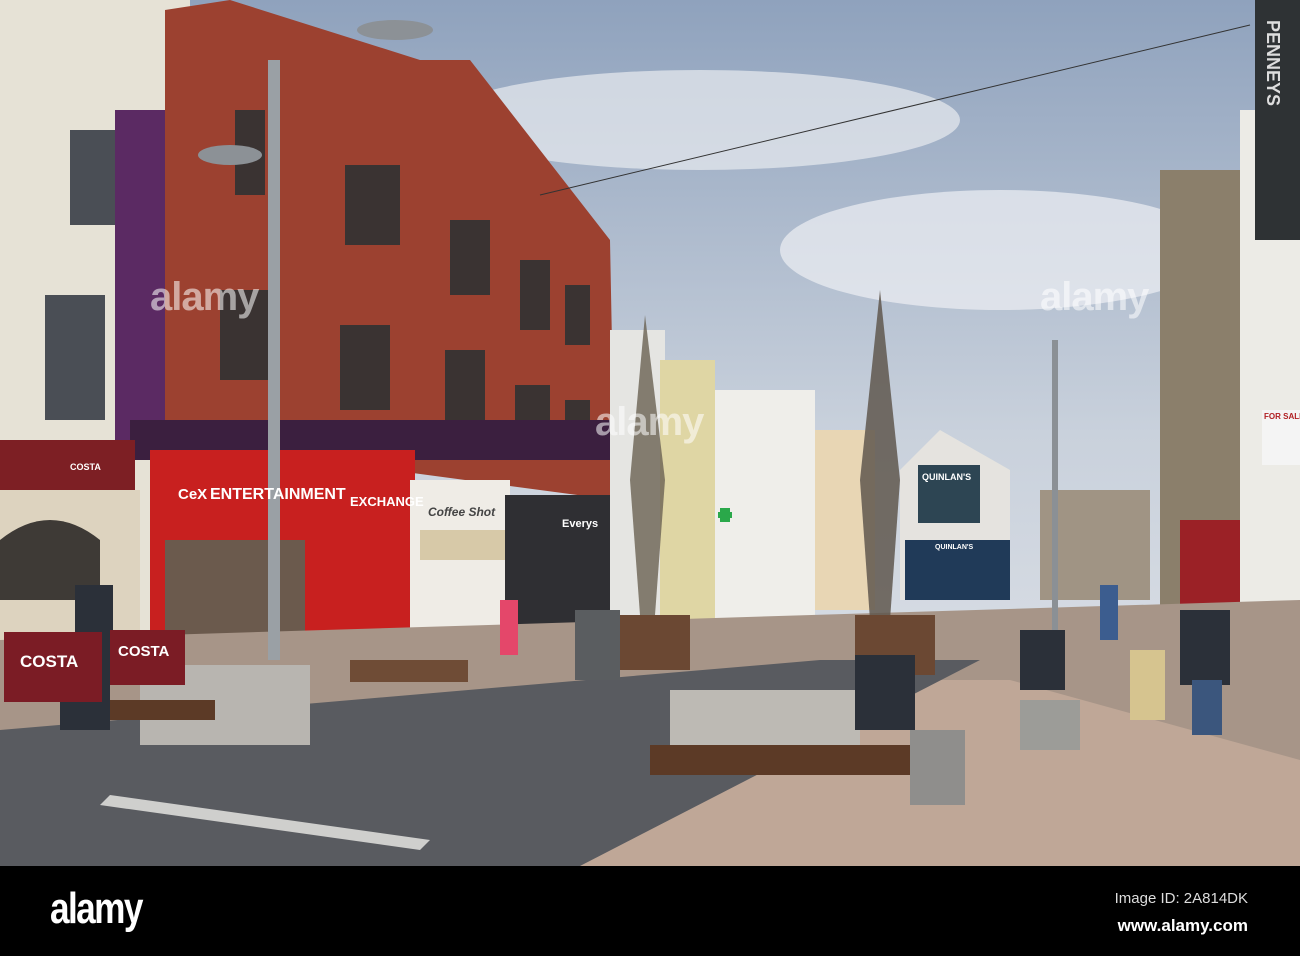 The height and width of the screenshot is (956, 1300). Describe the element at coordinates (1181, 898) in the screenshot. I see `image-id: Image ID: 2A814DK` at that location.